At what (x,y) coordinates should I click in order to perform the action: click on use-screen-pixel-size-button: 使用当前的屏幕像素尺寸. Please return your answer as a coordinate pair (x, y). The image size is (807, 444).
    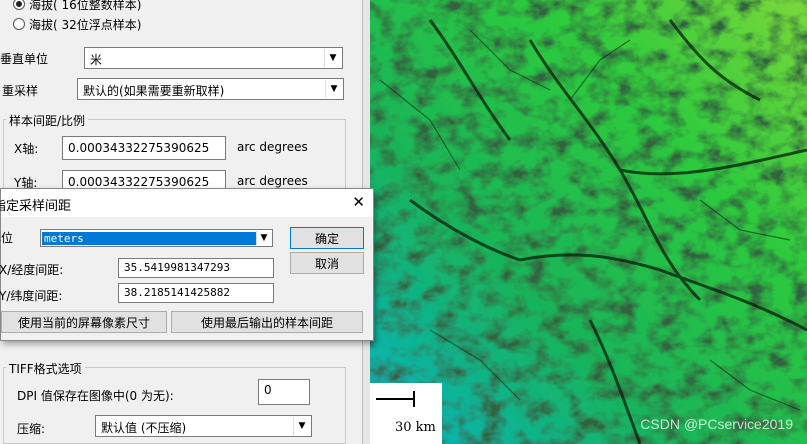
    Looking at the image, I should click on (84, 322).